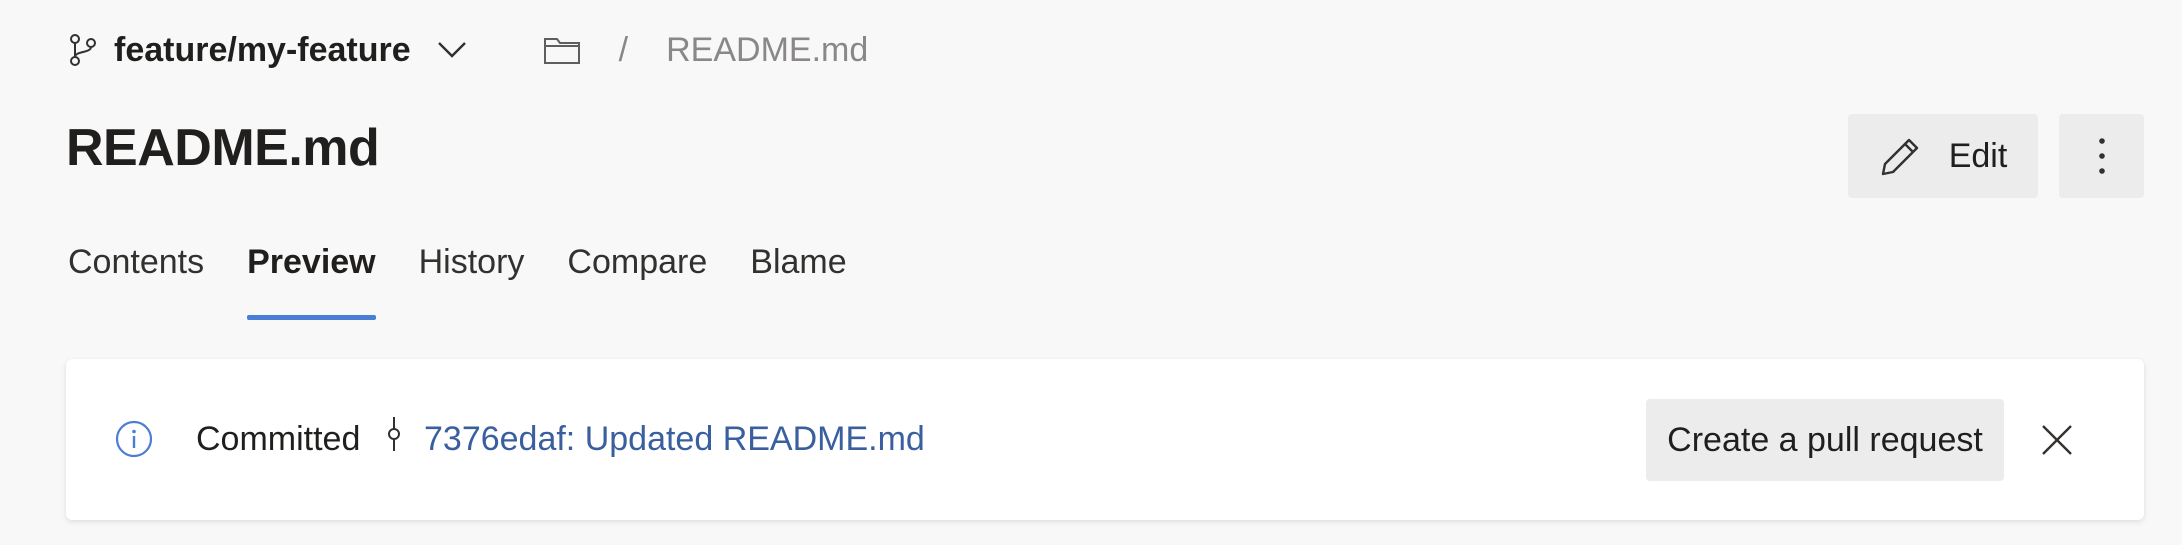 The width and height of the screenshot is (2182, 545). I want to click on branch-name: feature/my-feature, so click(262, 49).